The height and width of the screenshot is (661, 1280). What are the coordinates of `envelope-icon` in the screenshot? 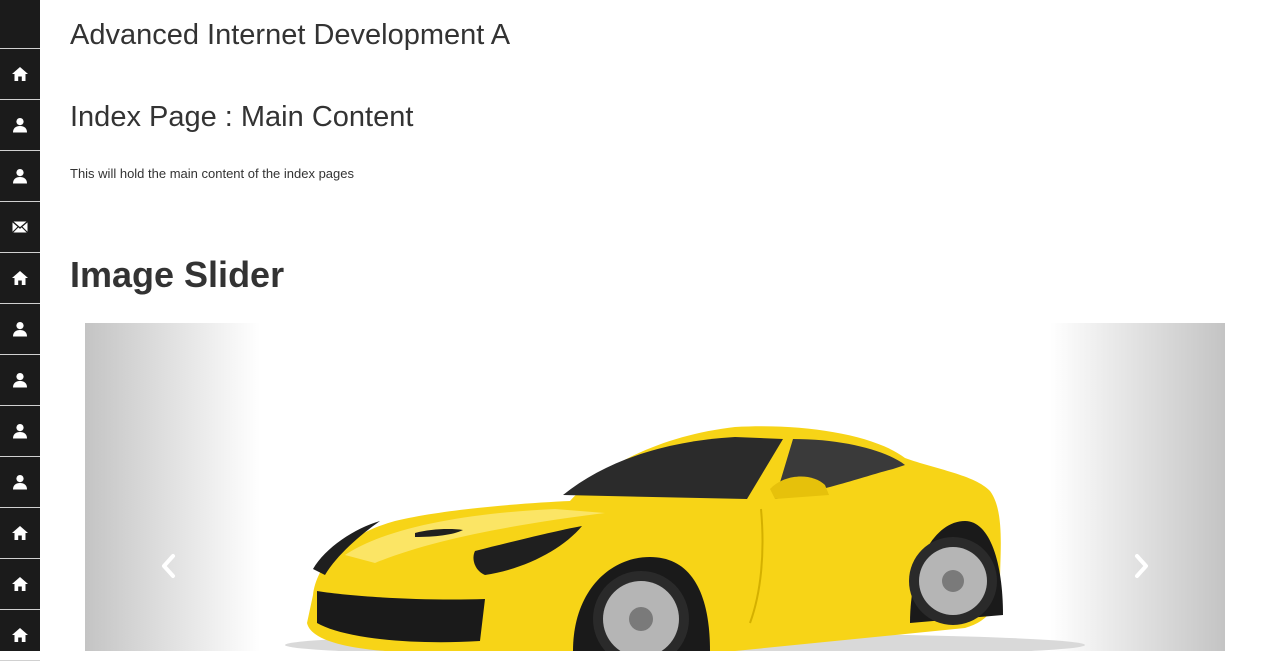 It's located at (20, 227).